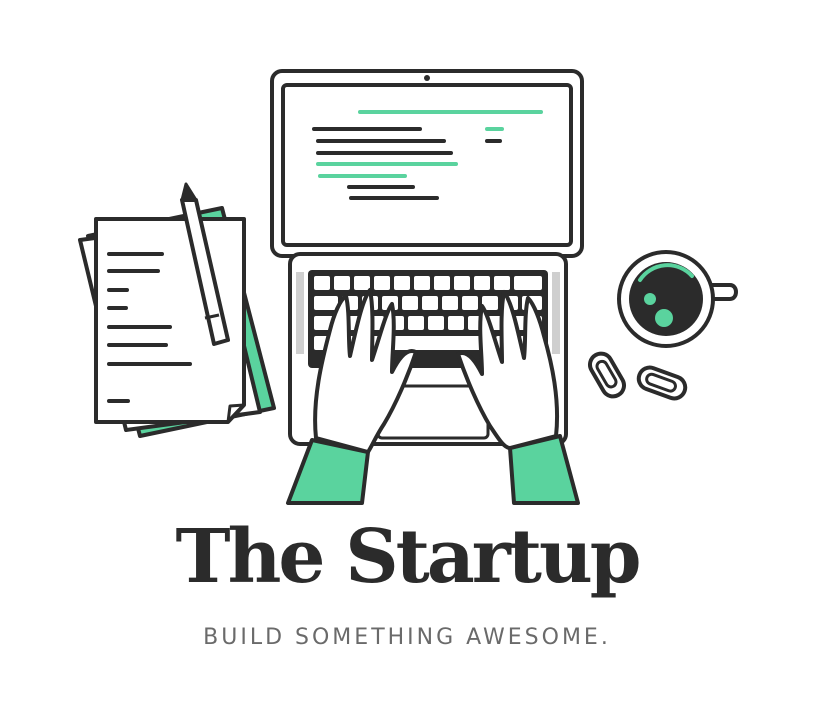 The width and height of the screenshot is (814, 720). Describe the element at coordinates (177, 322) in the screenshot. I see `document-stack-icon` at that location.